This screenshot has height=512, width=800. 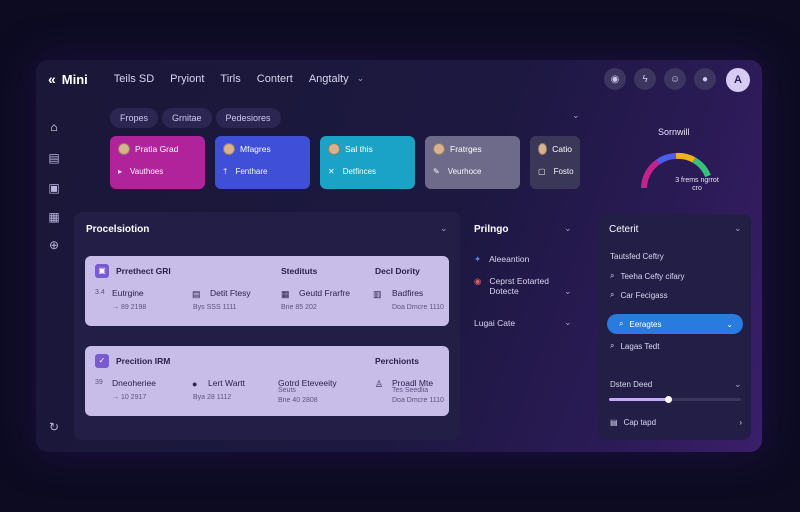 I want to click on box-icon: ▦, so click(x=54, y=217).